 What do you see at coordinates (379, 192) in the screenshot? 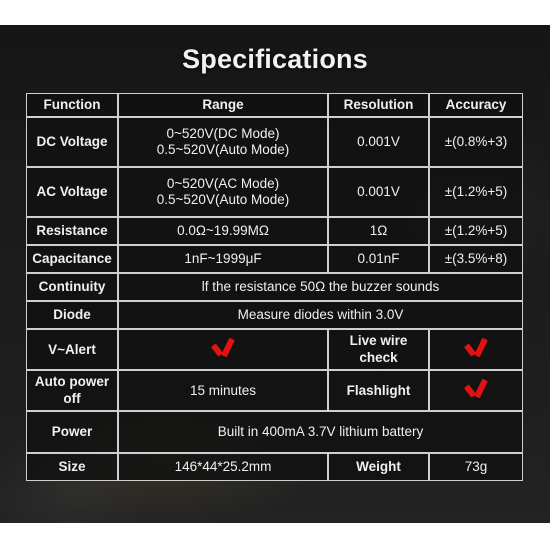
I see `row-resolution-ac-voltage: 0.001V` at bounding box center [379, 192].